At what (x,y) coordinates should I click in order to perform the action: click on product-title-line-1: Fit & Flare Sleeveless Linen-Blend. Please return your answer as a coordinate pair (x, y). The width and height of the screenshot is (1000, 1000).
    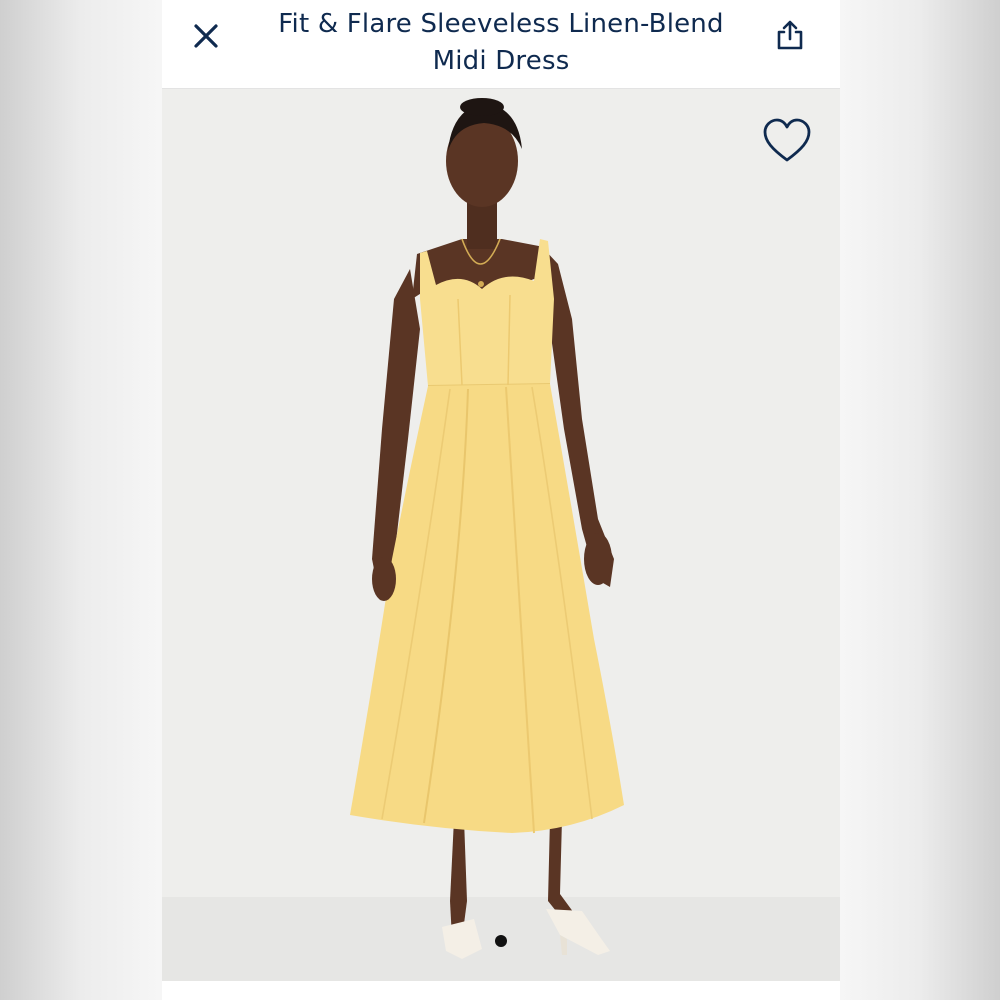
    Looking at the image, I should click on (501, 24).